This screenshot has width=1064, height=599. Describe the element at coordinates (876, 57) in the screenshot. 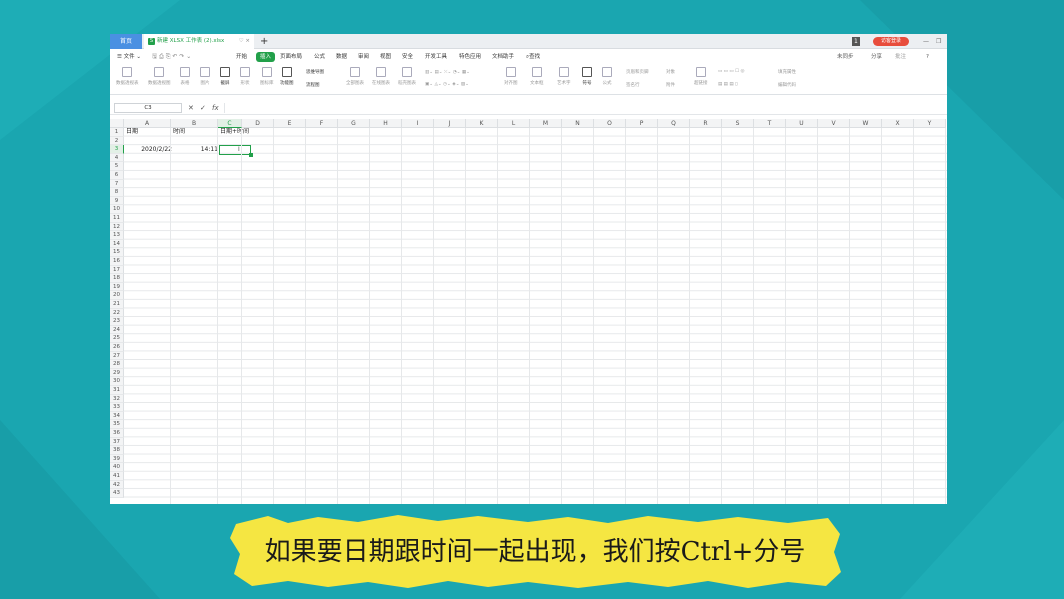

I see `share-button: 分享` at that location.